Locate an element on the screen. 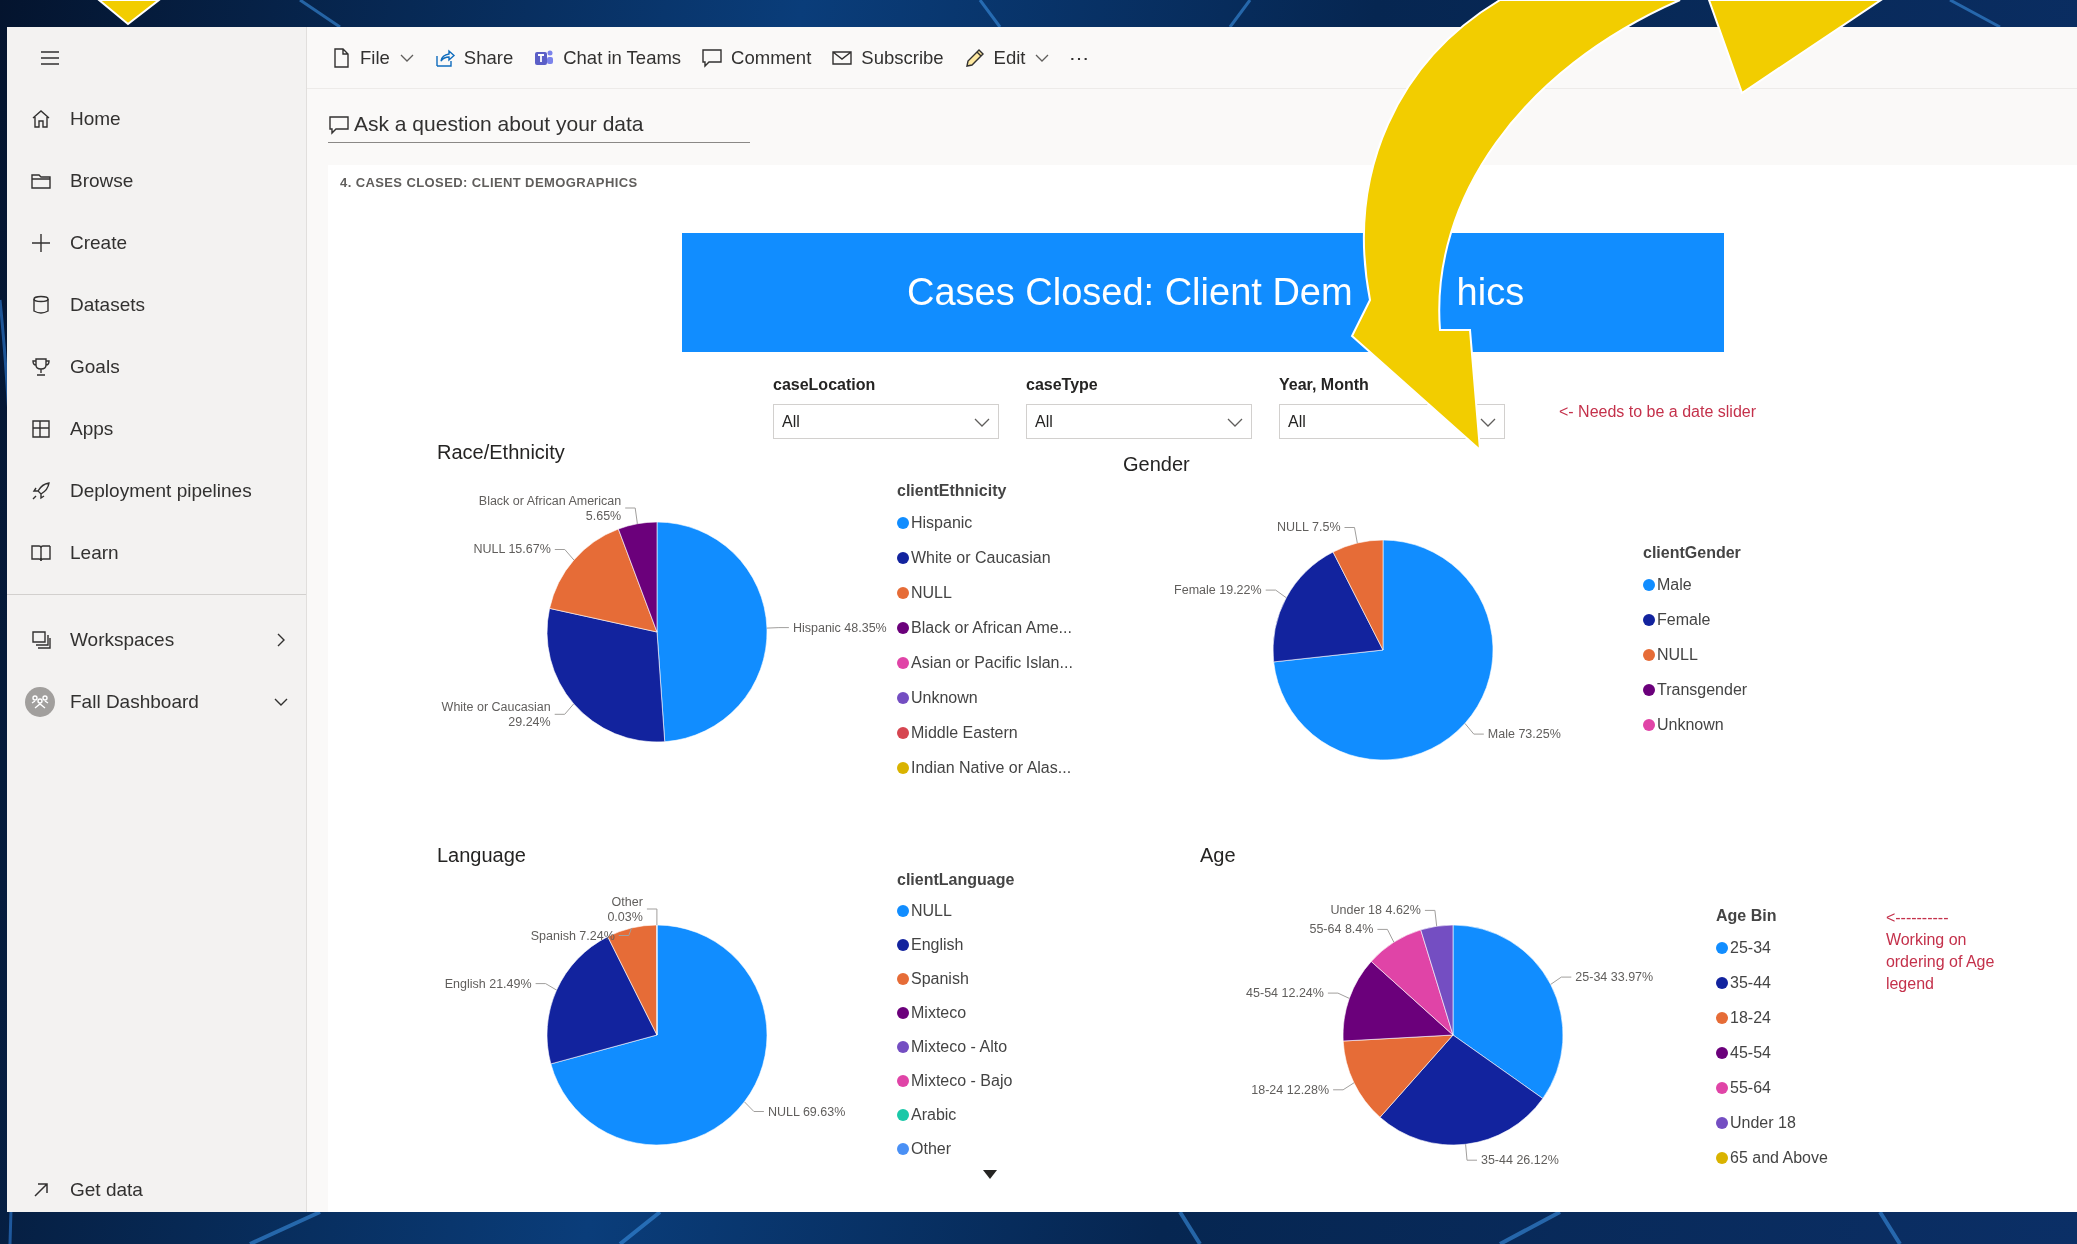 This screenshot has height=1244, width=2077. data-label: English 21.49% is located at coordinates (488, 983).